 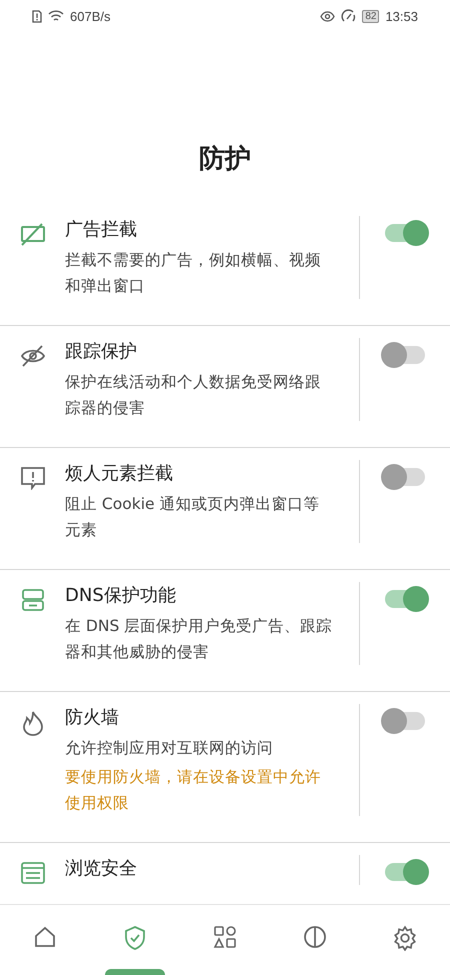 I want to click on feature-title: 防火墙, so click(x=92, y=718).